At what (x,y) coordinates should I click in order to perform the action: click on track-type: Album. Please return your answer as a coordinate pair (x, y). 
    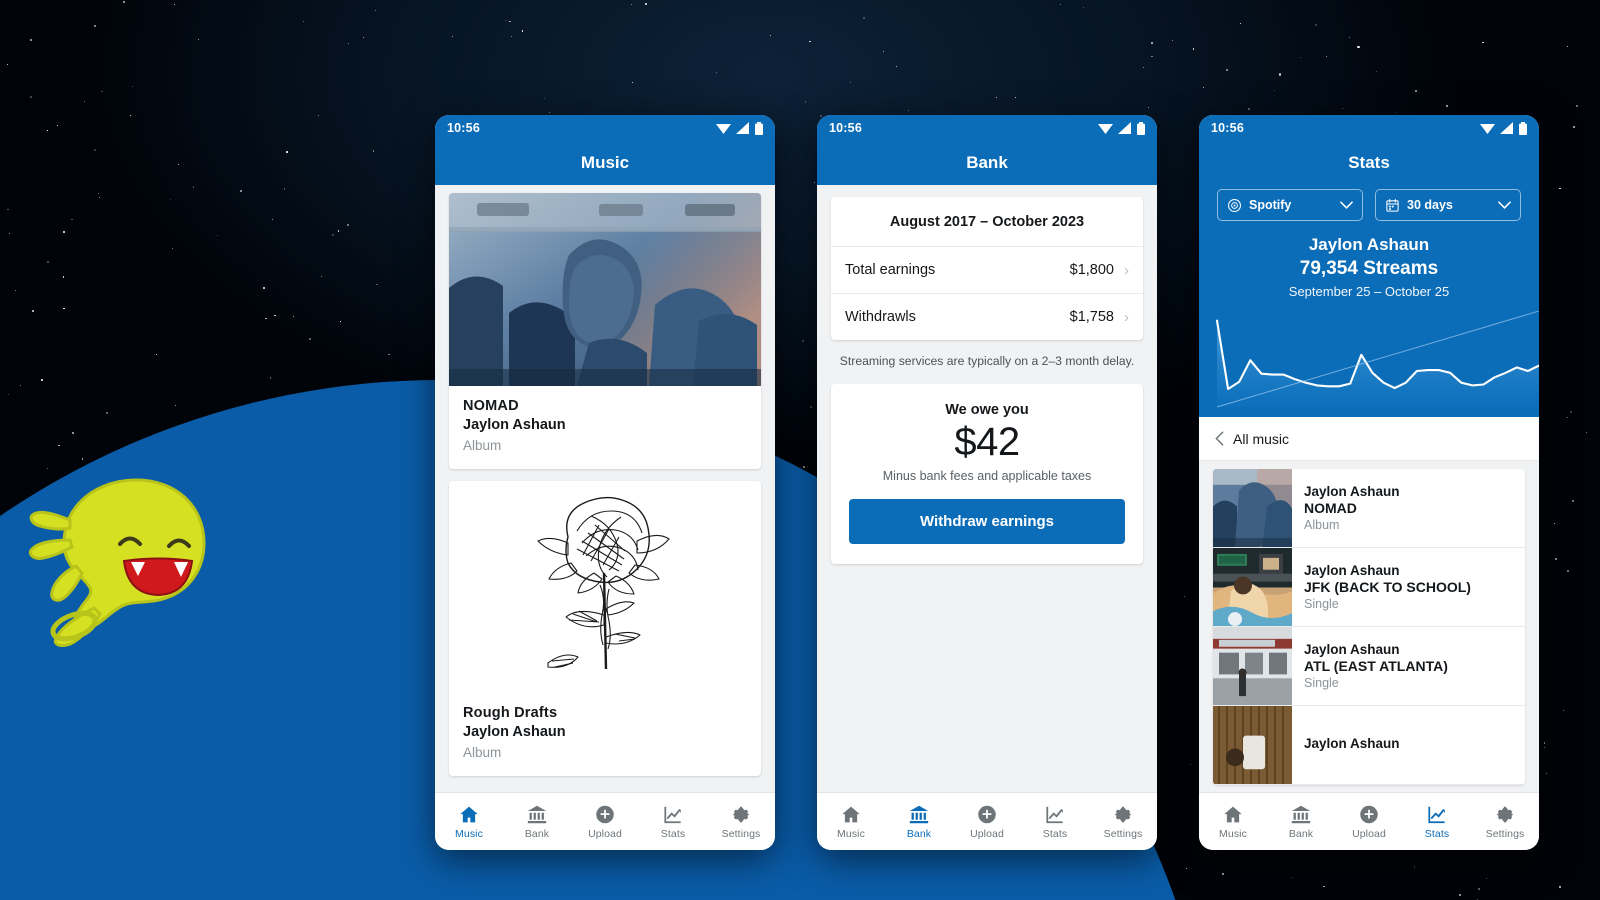
    Looking at the image, I should click on (1322, 525).